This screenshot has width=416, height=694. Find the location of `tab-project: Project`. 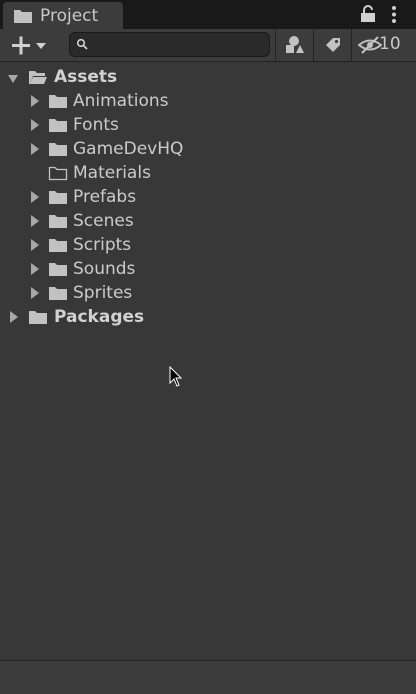

tab-project: Project is located at coordinates (63, 15).